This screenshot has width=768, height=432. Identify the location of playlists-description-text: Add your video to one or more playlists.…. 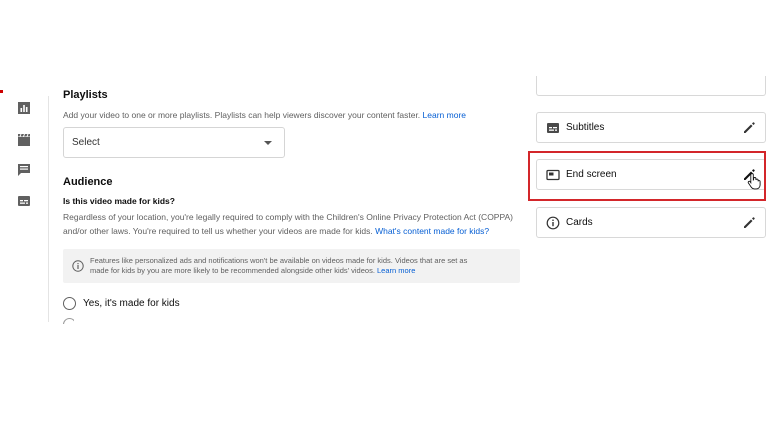
(242, 115).